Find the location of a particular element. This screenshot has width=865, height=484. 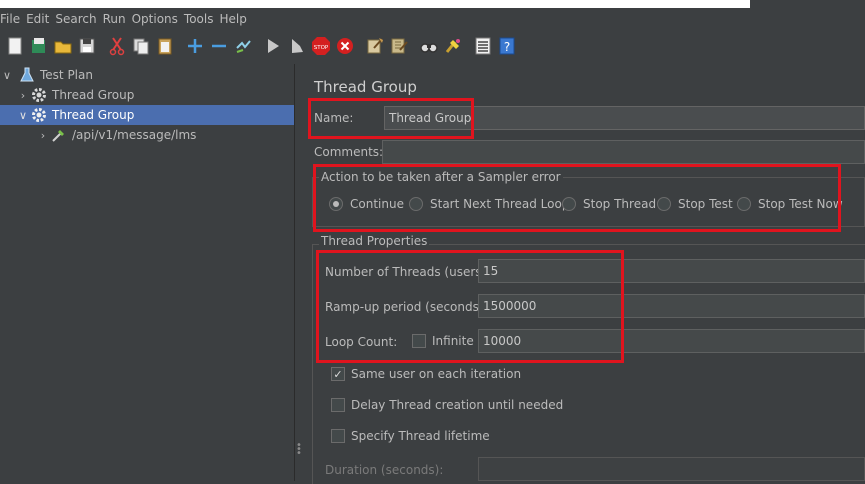

reset-search-icon is located at coordinates (453, 46).